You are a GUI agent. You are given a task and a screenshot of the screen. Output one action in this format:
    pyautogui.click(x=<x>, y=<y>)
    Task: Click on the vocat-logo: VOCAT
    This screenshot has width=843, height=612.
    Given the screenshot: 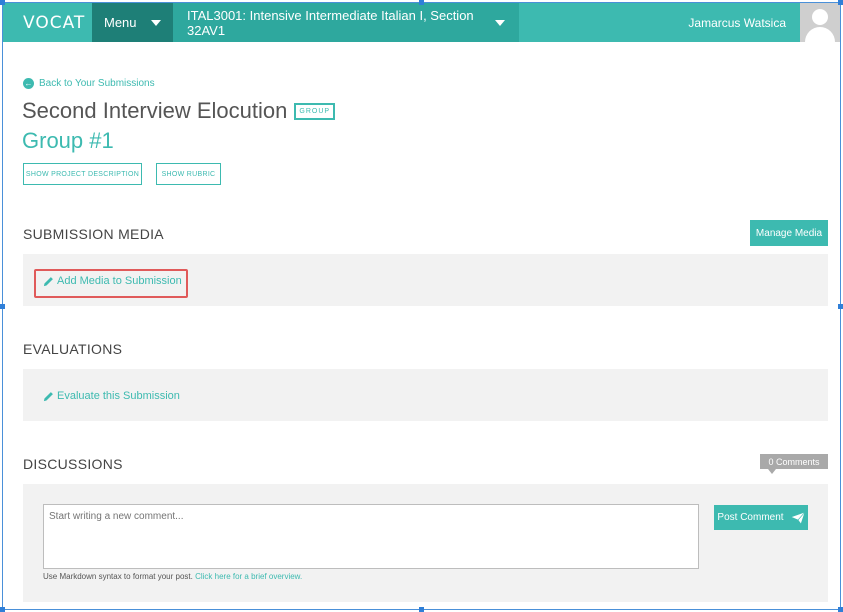 What is the action you would take?
    pyautogui.click(x=47, y=22)
    